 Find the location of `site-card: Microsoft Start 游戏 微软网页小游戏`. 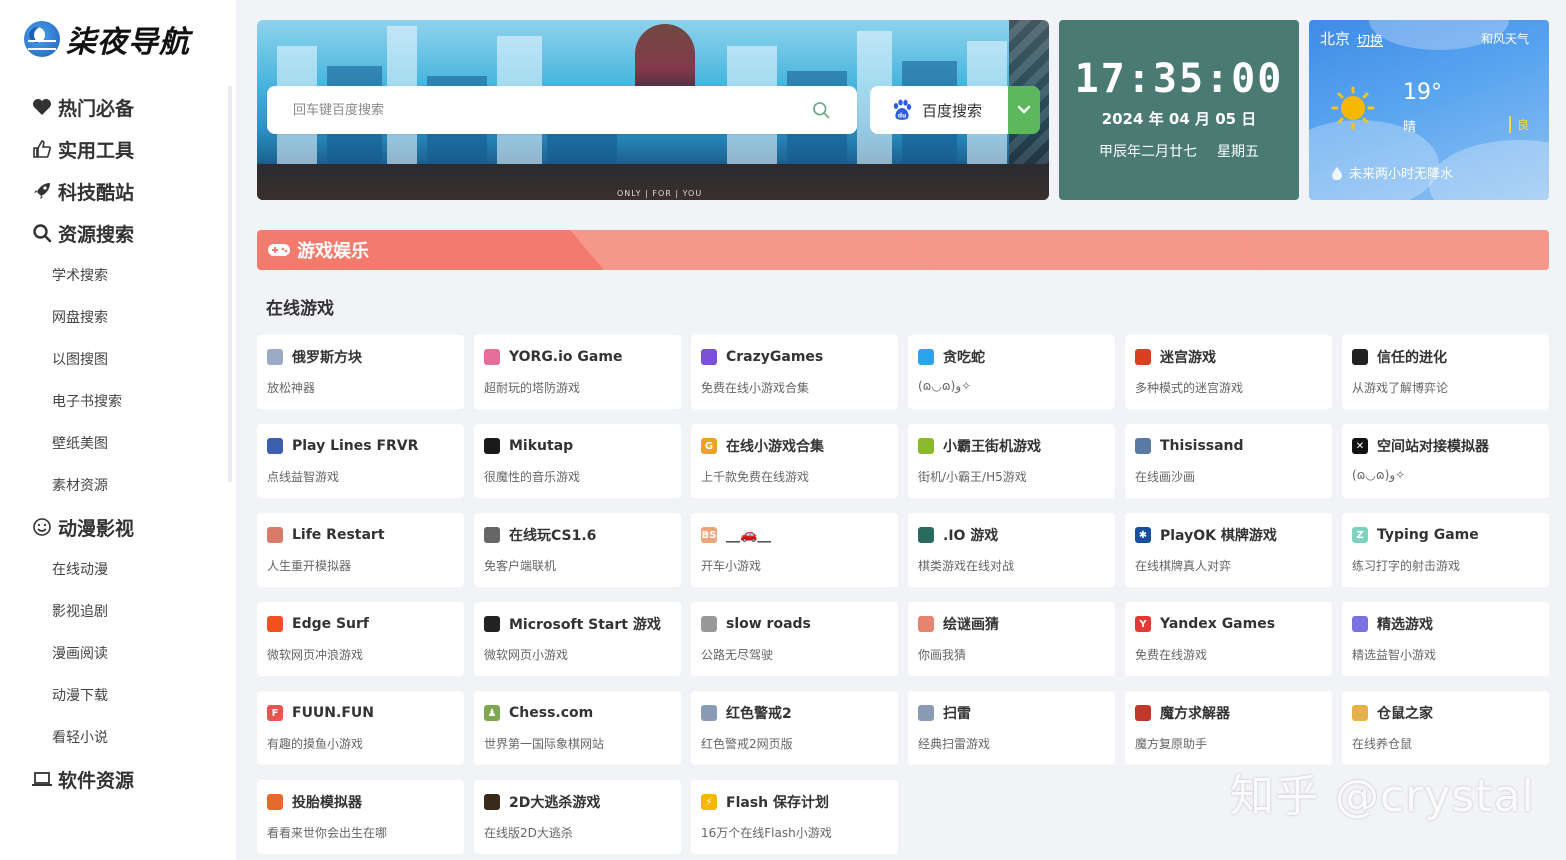

site-card: Microsoft Start 游戏 微软网页小游戏 is located at coordinates (577, 639).